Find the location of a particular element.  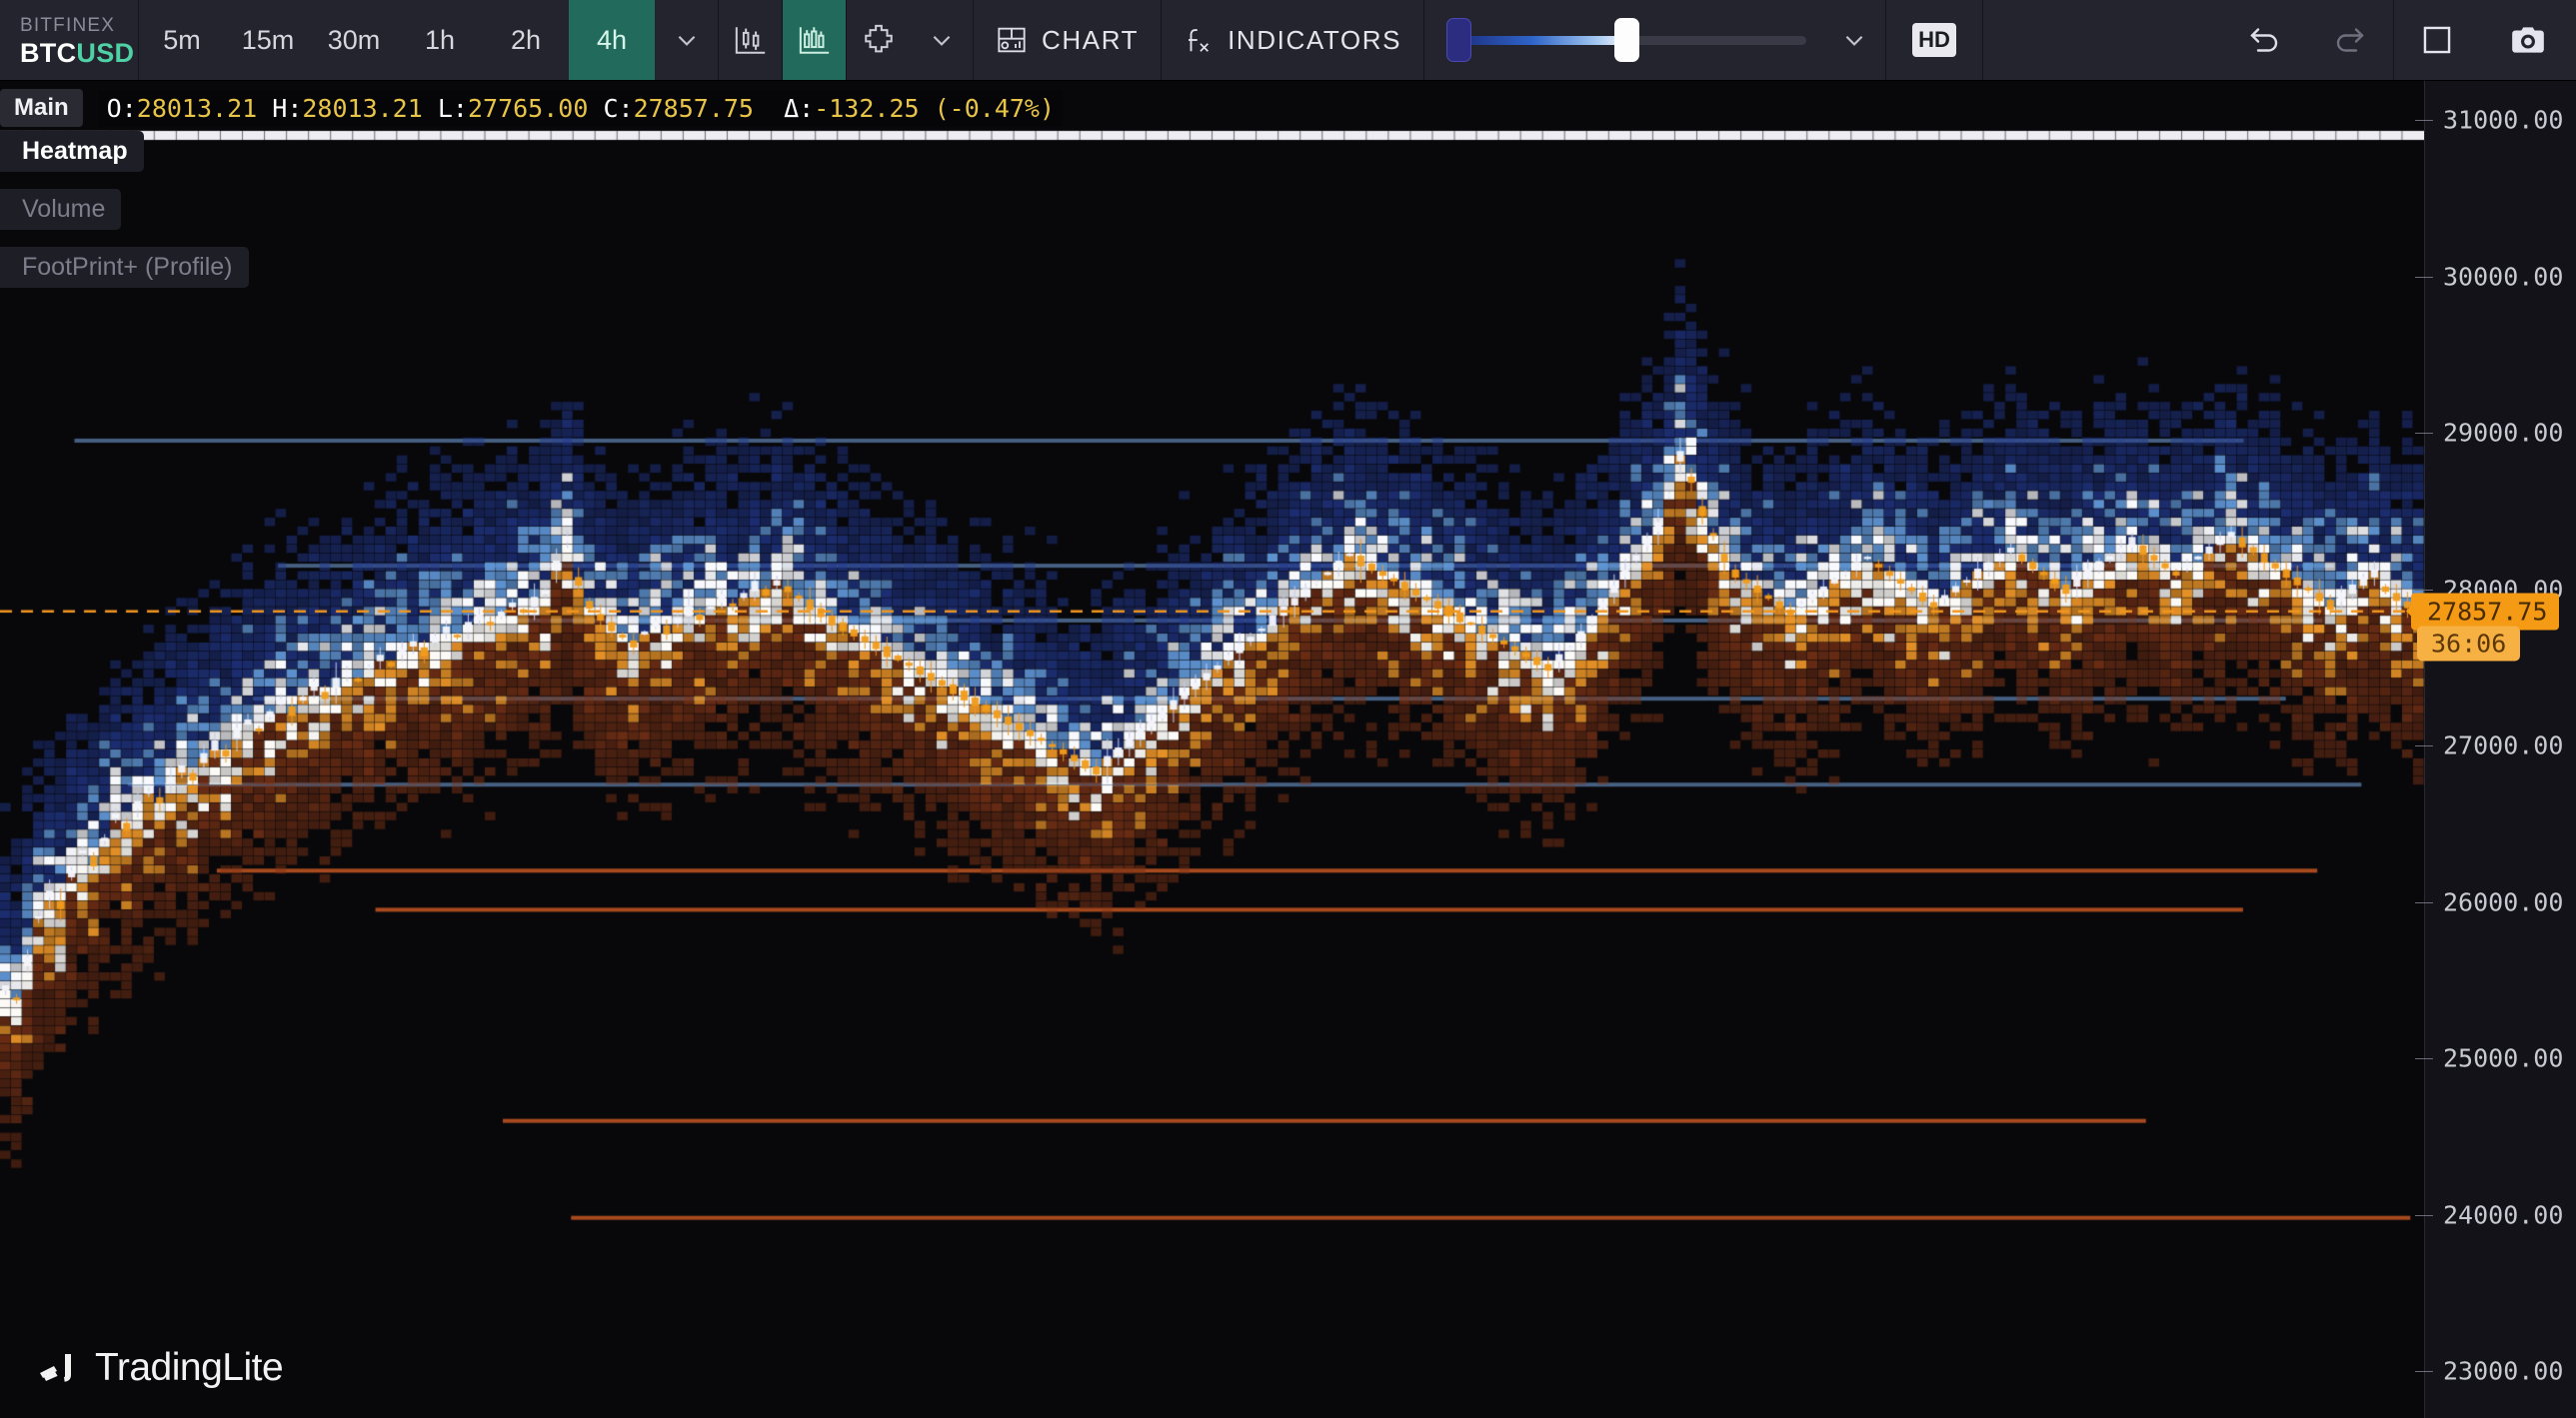

chart-panel-button: CHART is located at coordinates (1068, 40).